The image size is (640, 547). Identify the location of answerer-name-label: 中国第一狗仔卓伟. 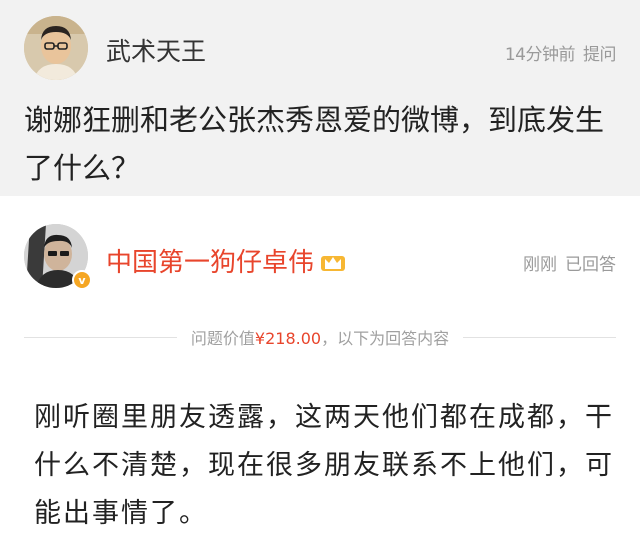
(210, 263).